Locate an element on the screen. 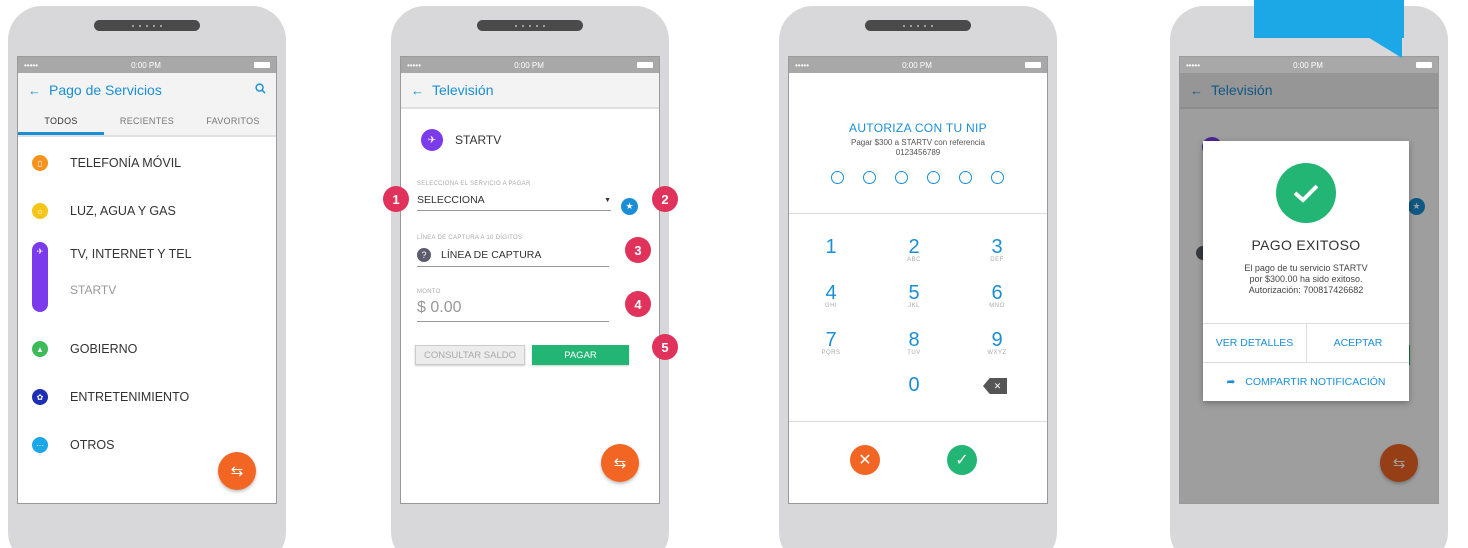 The height and width of the screenshot is (548, 1468). key-0: 0 is located at coordinates (914, 385).